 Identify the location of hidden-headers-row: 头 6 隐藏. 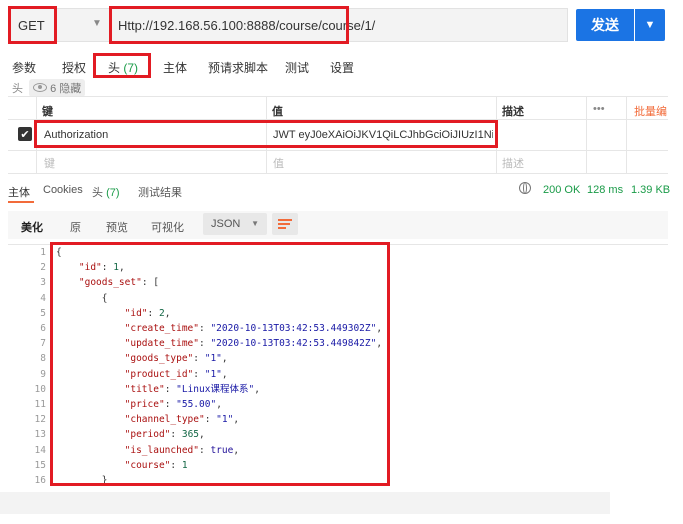
(49, 88).